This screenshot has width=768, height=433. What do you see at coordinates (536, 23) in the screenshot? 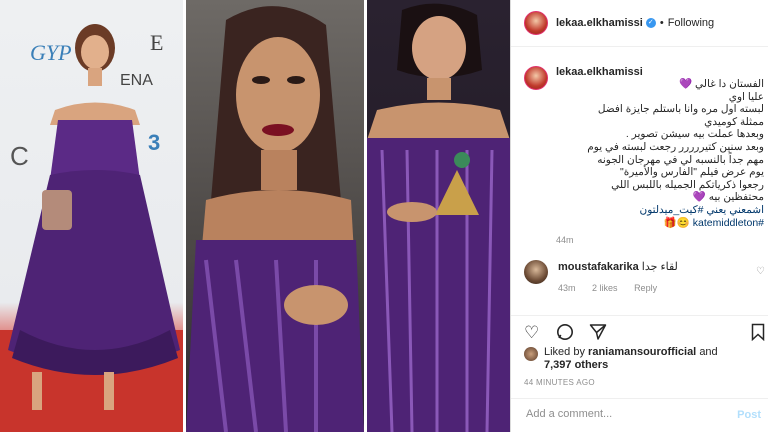
I see `author-avatar` at bounding box center [536, 23].